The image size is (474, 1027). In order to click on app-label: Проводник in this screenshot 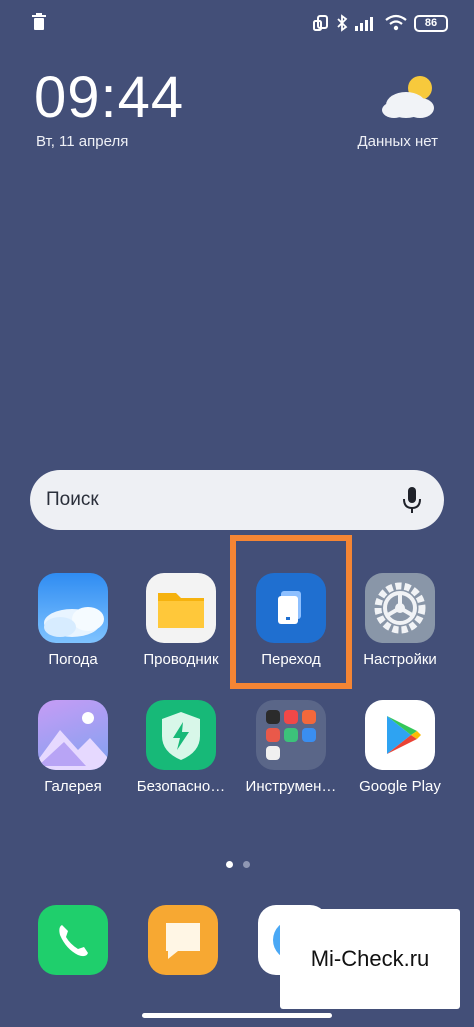, I will do `click(181, 659)`.